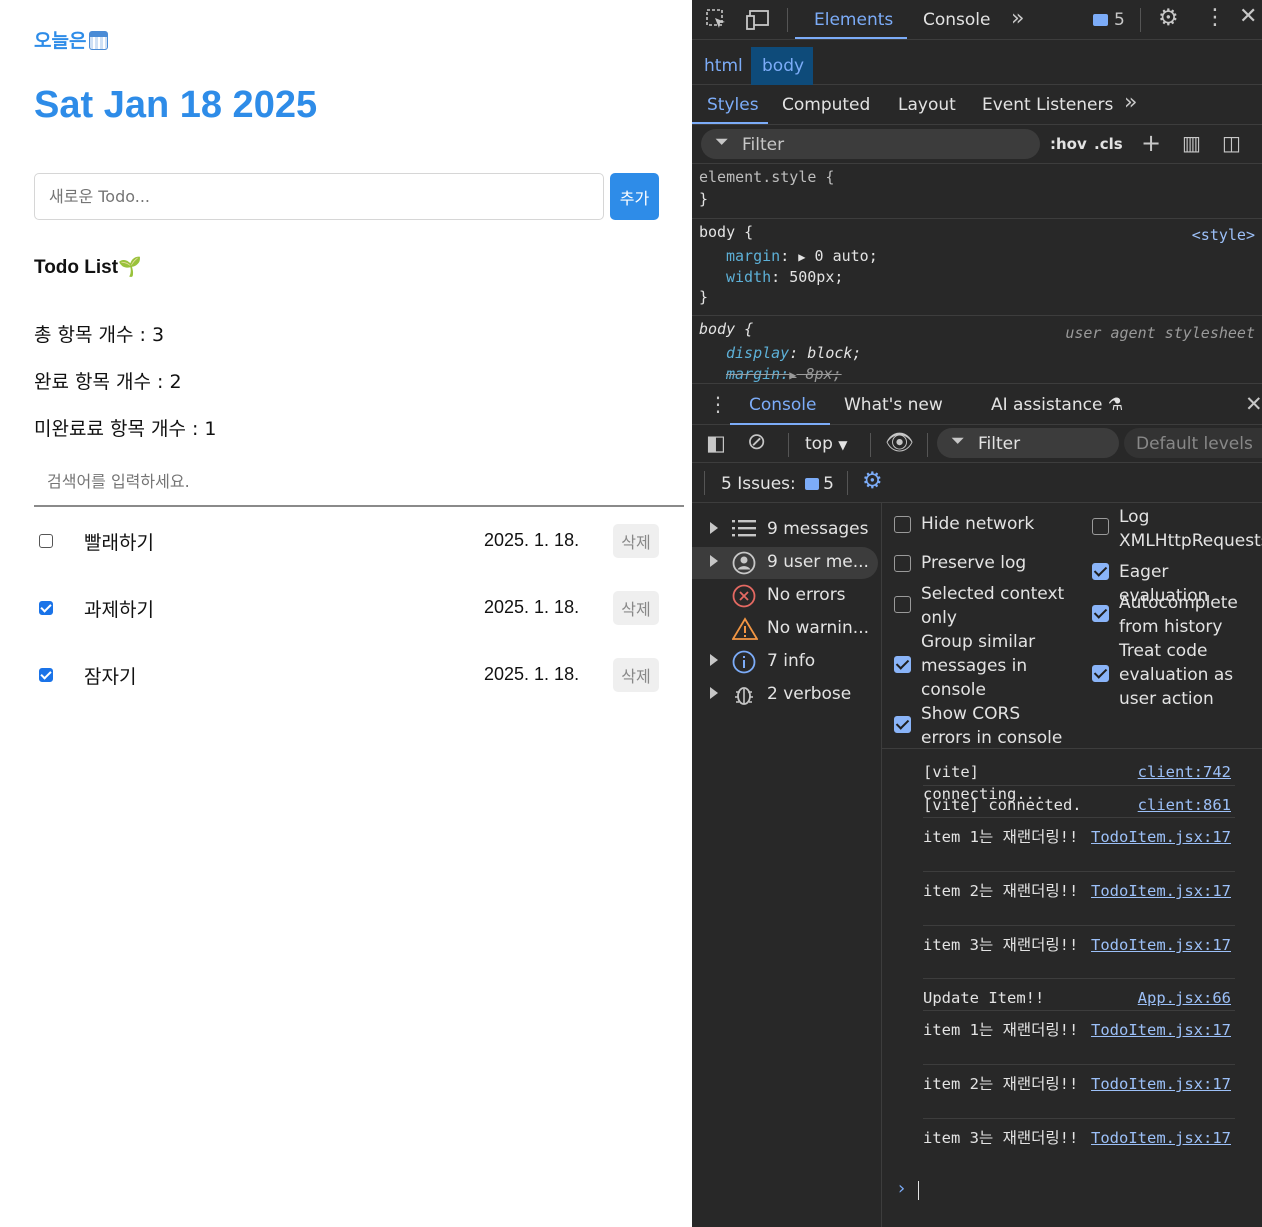 This screenshot has height=1227, width=1262. What do you see at coordinates (704, 297) in the screenshot?
I see `rule-close: }` at bounding box center [704, 297].